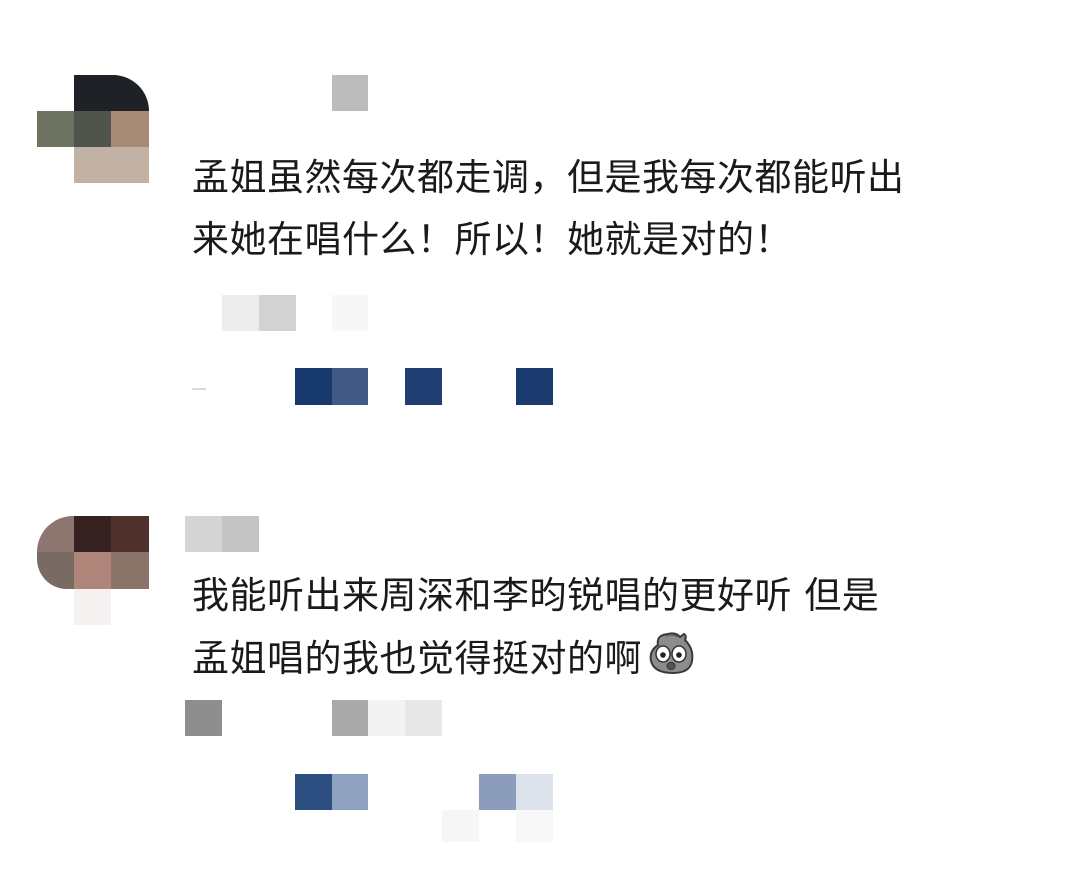 This screenshot has width=1066, height=874. Describe the element at coordinates (534, 792) in the screenshot. I see `like-button-edge` at that location.